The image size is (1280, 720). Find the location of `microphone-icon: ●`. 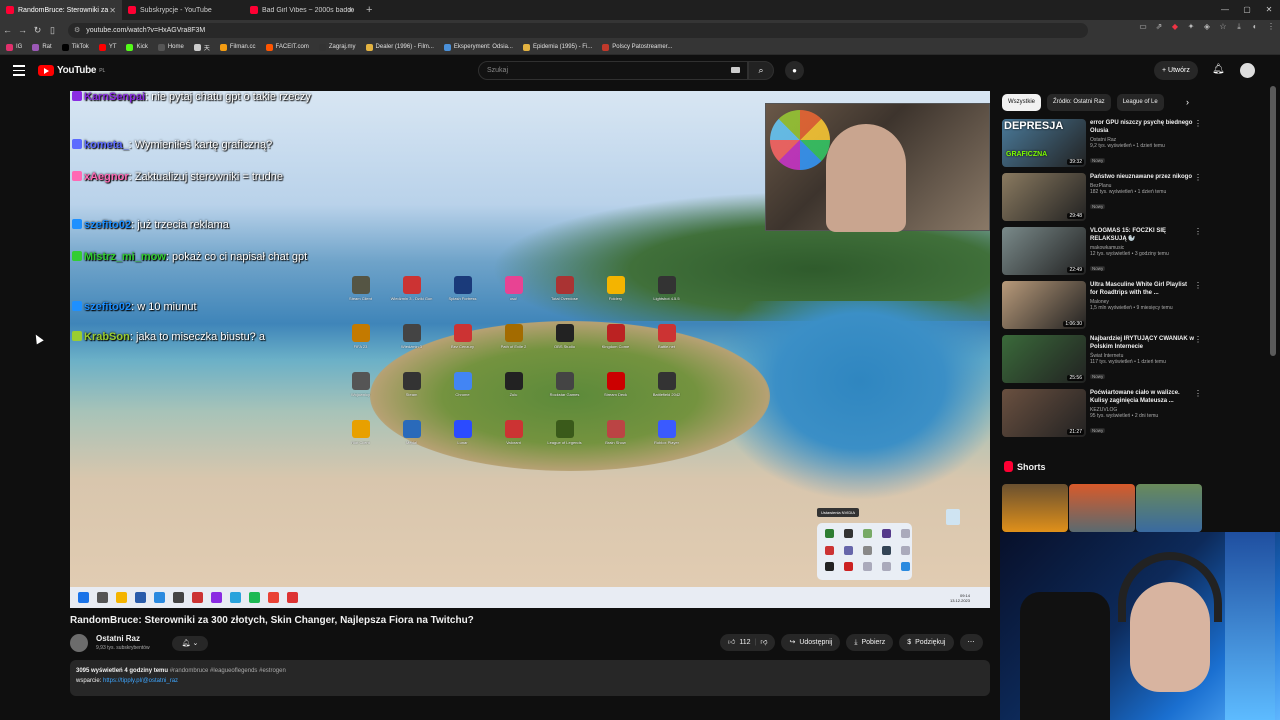

microphone-icon: ● is located at coordinates (794, 70).